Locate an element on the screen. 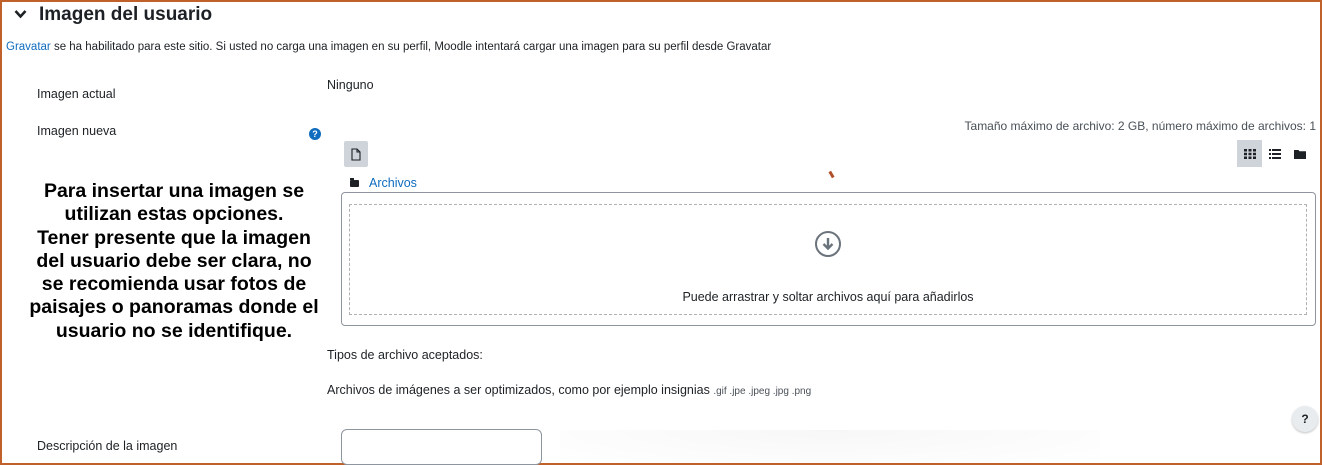 This screenshot has width=1322, height=465. accepted-types-title: Tipos de archivo aceptados: is located at coordinates (405, 355).